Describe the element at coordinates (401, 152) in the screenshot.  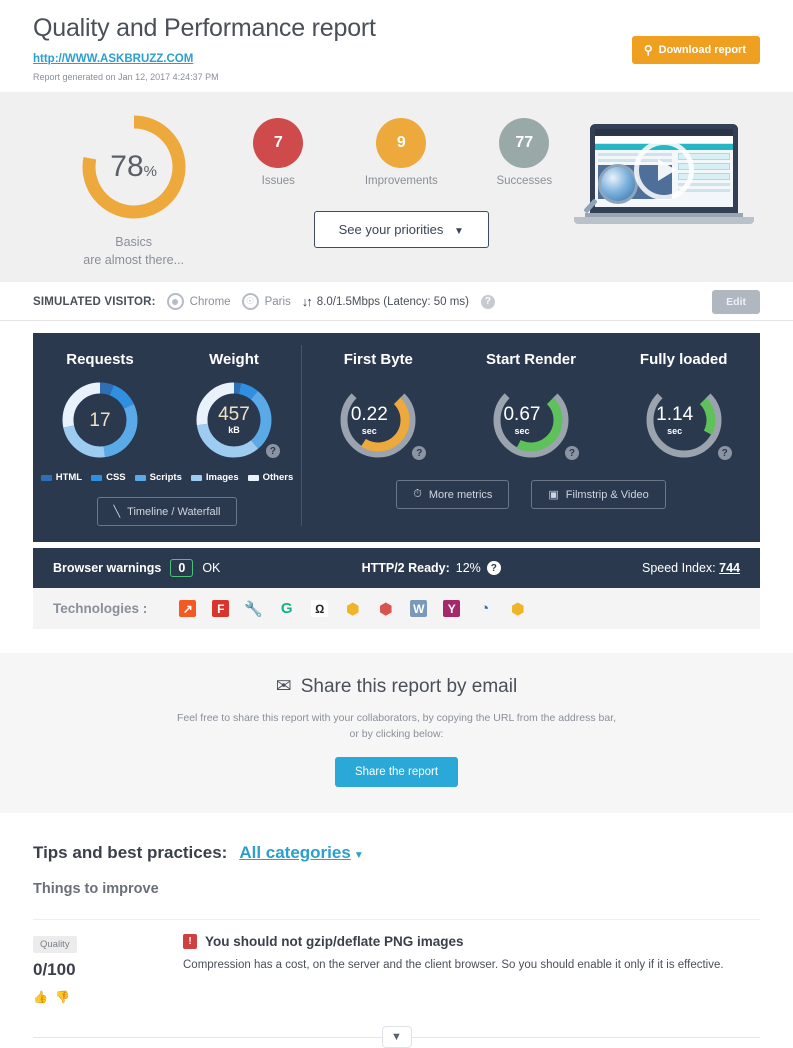
I see `counter-improvements: 9 Improvements` at that location.